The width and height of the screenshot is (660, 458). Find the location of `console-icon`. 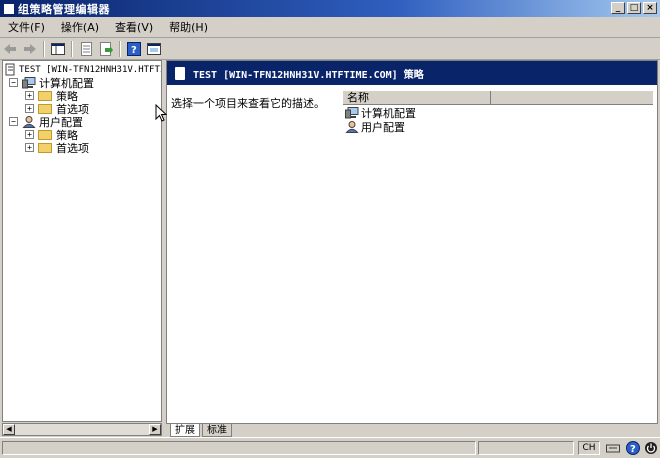

console-icon is located at coordinates (154, 49).